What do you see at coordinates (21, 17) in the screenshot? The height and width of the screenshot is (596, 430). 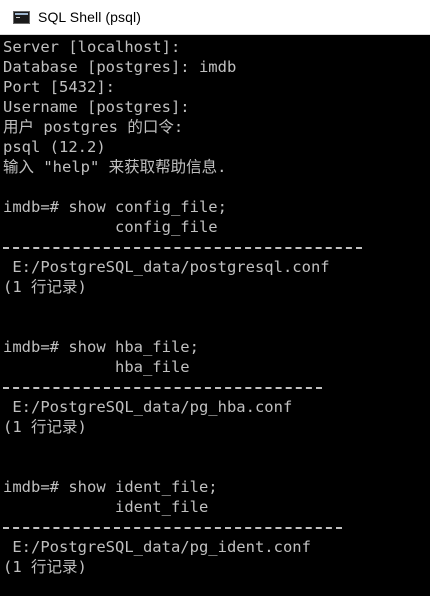 I see `console-icon` at bounding box center [21, 17].